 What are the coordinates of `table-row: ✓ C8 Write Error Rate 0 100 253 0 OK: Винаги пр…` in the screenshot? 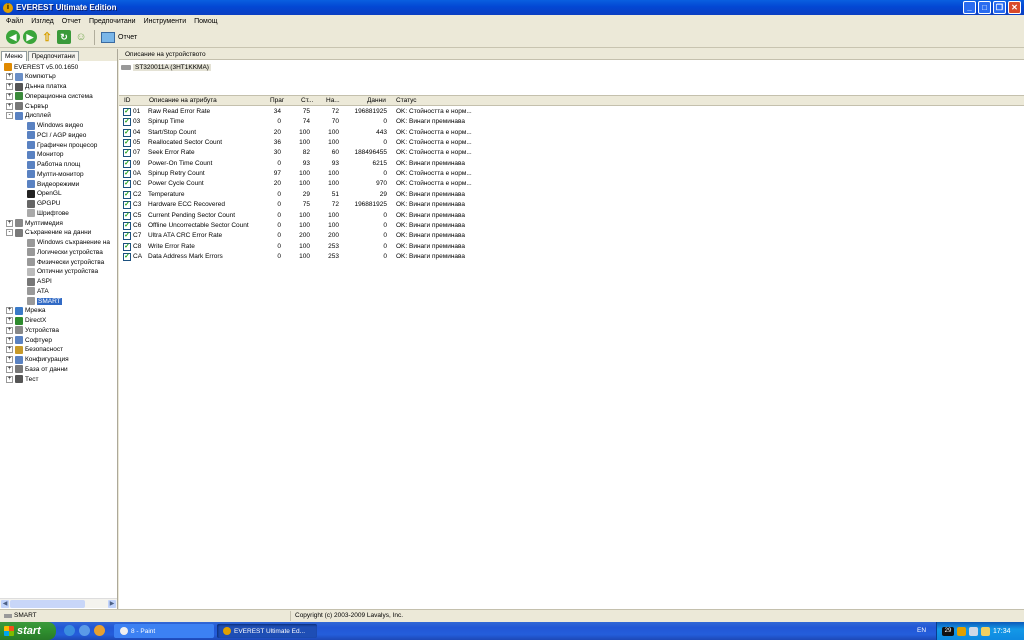 It's located at (571, 247).